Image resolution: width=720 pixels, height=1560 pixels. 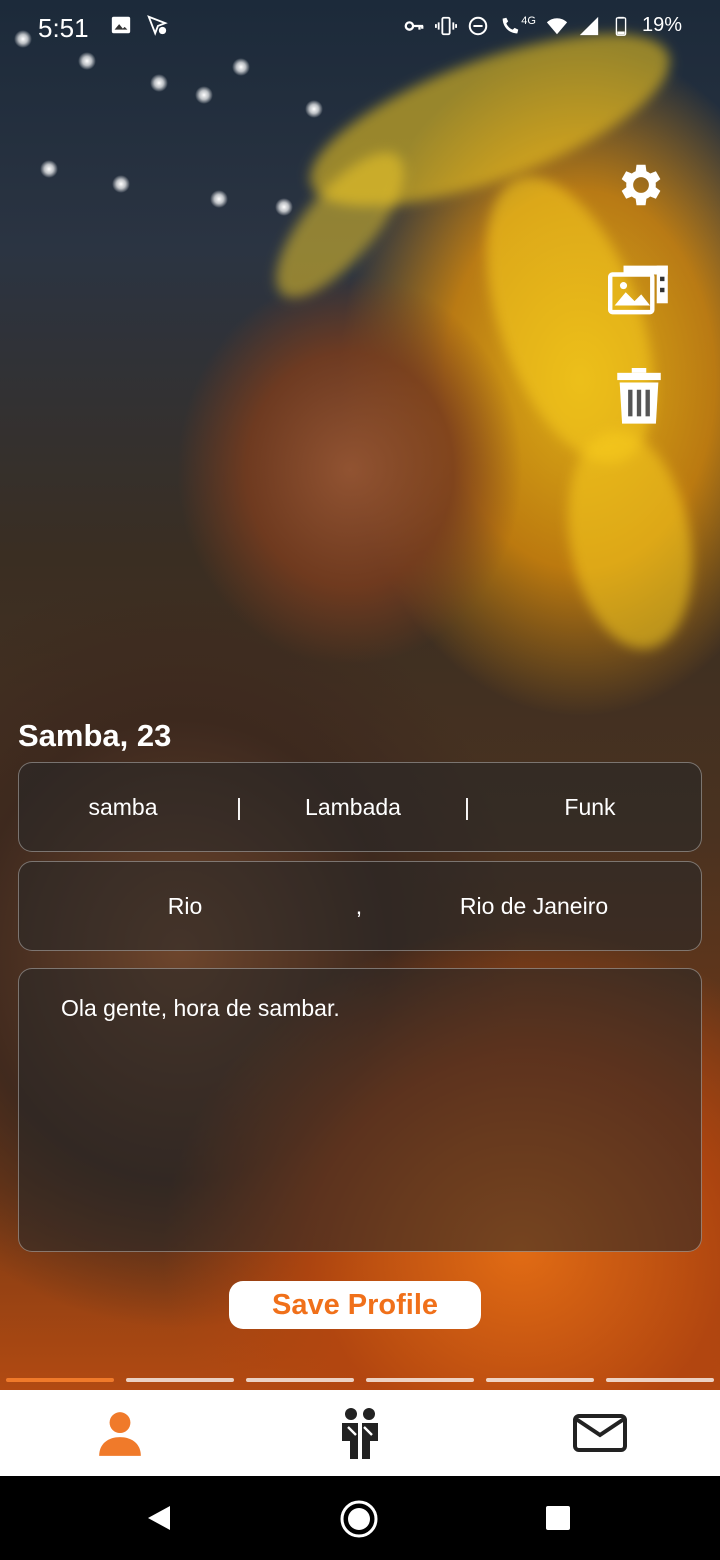 I want to click on do-not-disturb-icon, so click(x=478, y=25).